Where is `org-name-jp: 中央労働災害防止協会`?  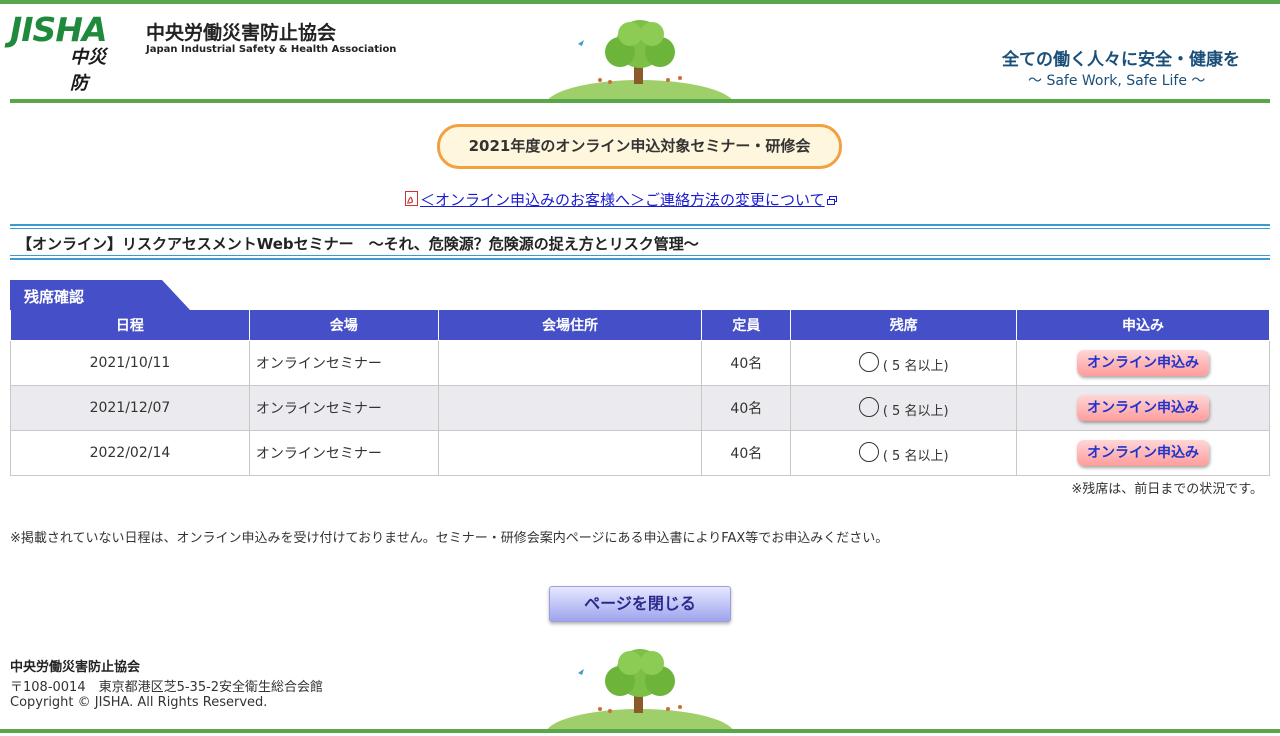
org-name-jp: 中央労働災害防止協会 is located at coordinates (241, 33).